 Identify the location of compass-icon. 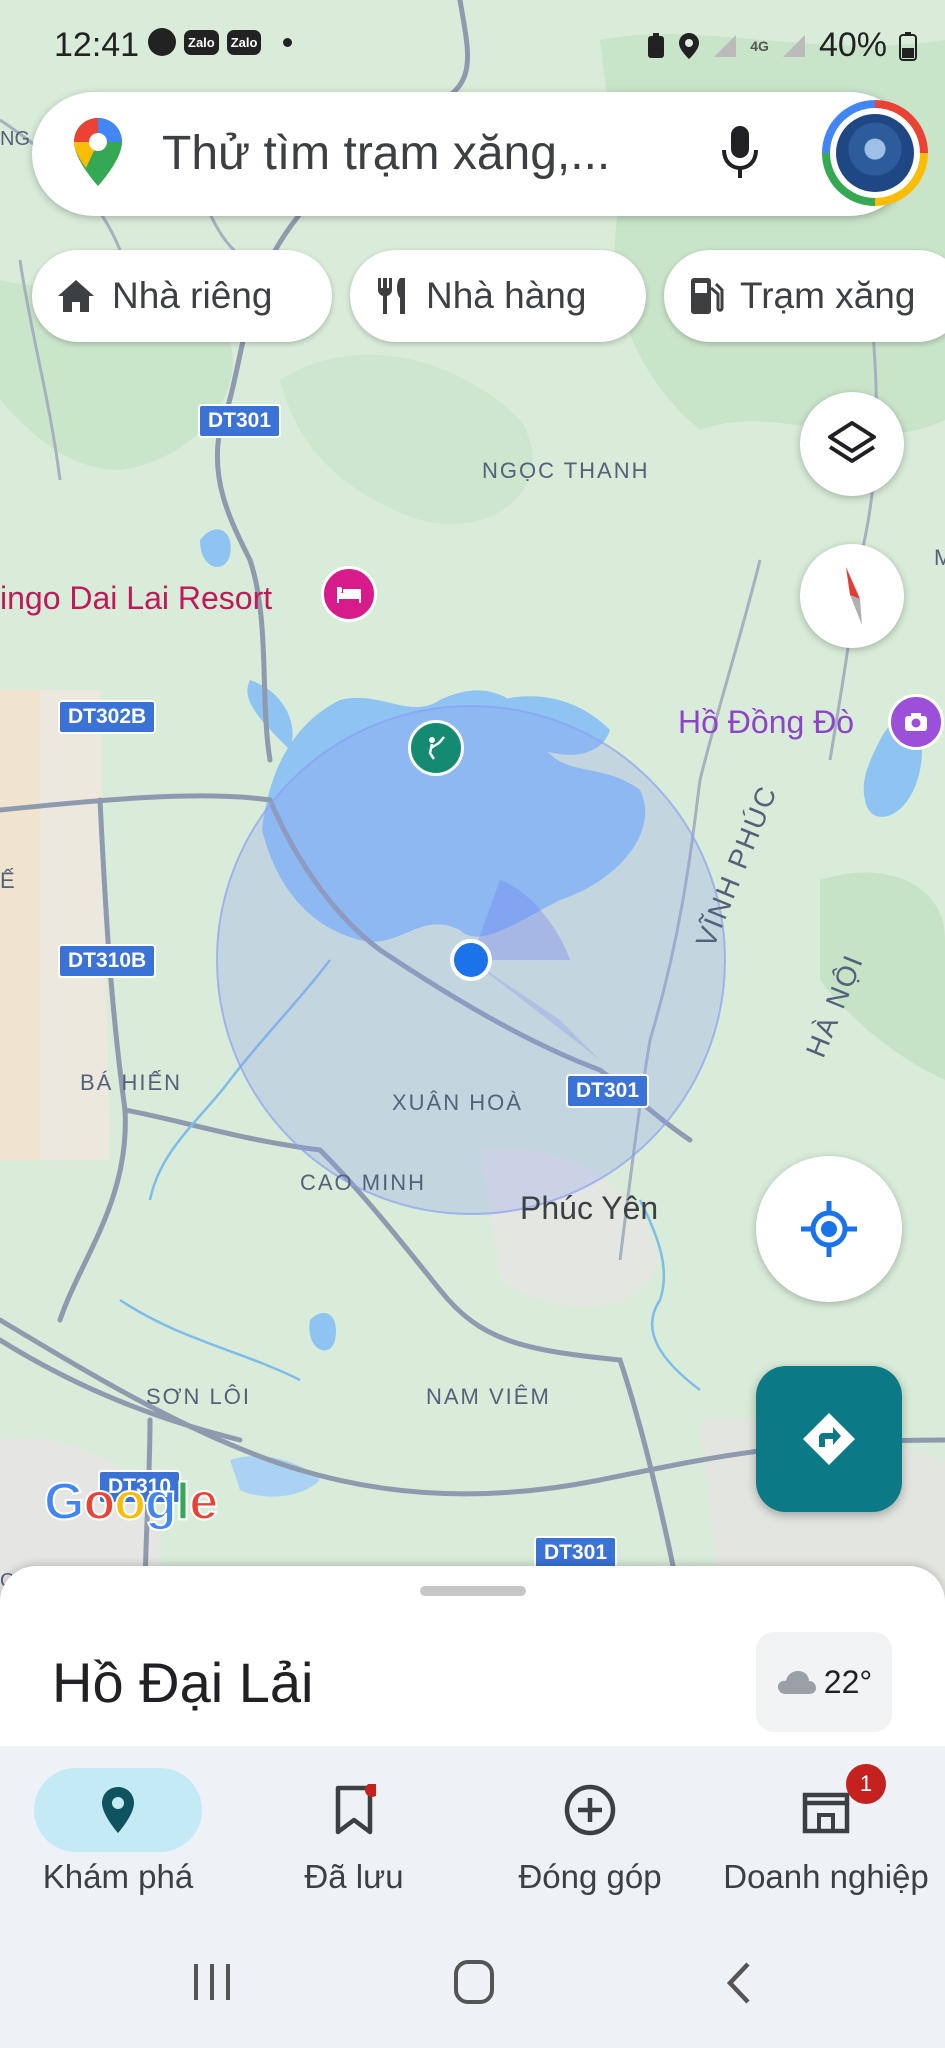
(854, 596).